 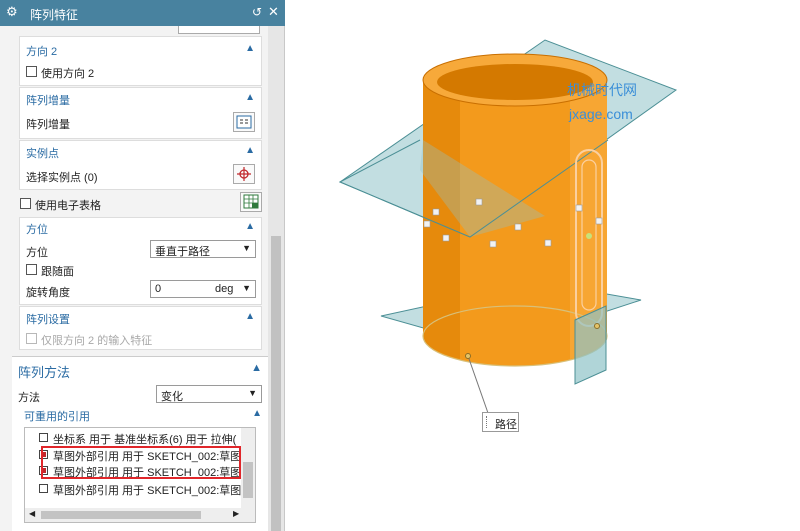 What do you see at coordinates (172, 397) in the screenshot?
I see `method-value: 变化` at bounding box center [172, 397].